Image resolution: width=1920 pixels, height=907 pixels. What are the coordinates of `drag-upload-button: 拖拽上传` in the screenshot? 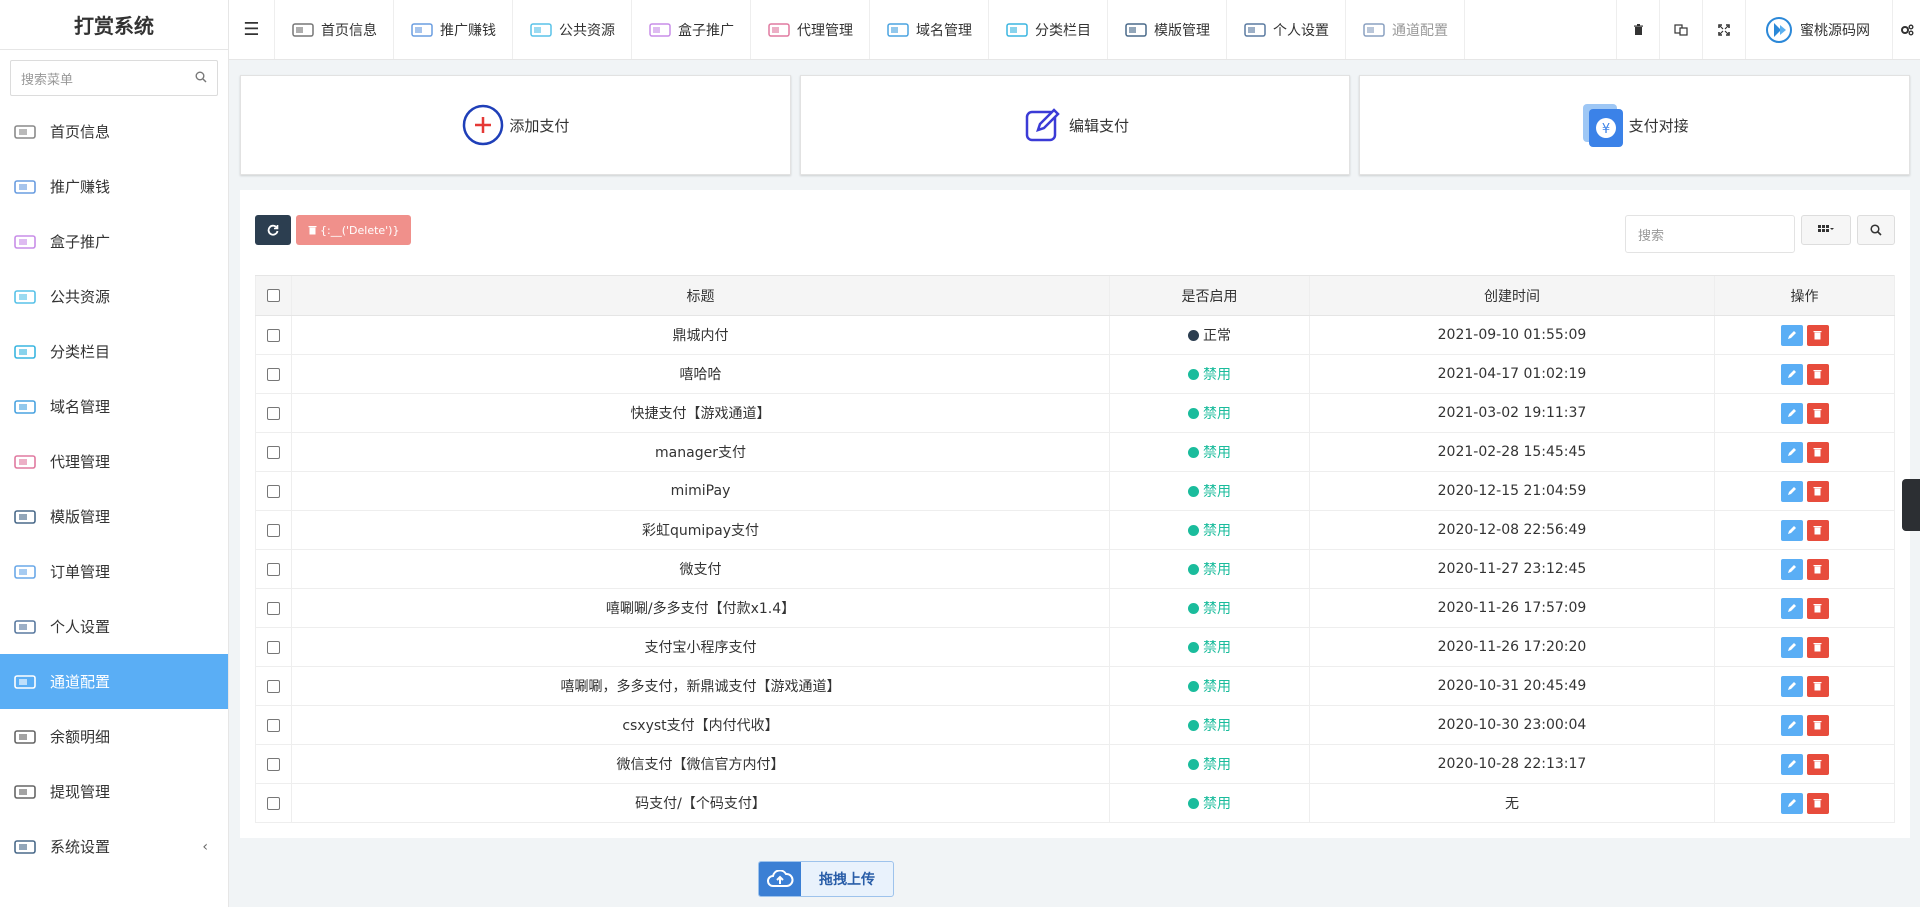 It's located at (826, 879).